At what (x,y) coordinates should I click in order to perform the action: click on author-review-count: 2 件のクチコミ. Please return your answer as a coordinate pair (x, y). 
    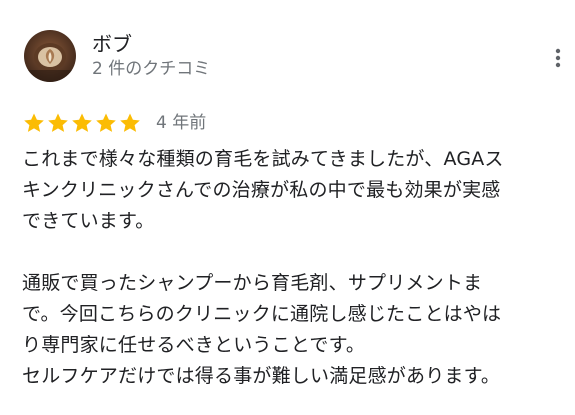
    Looking at the image, I should click on (151, 69).